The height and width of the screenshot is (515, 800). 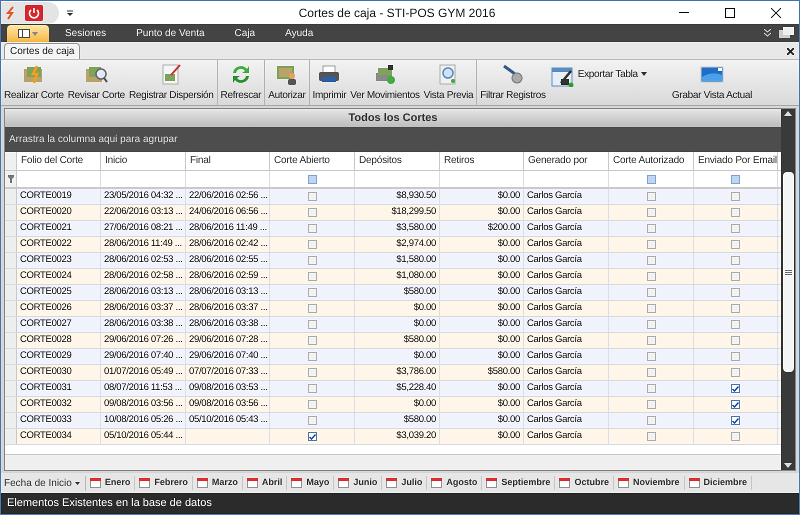 What do you see at coordinates (217, 483) in the screenshot?
I see `month-button: Marzo` at bounding box center [217, 483].